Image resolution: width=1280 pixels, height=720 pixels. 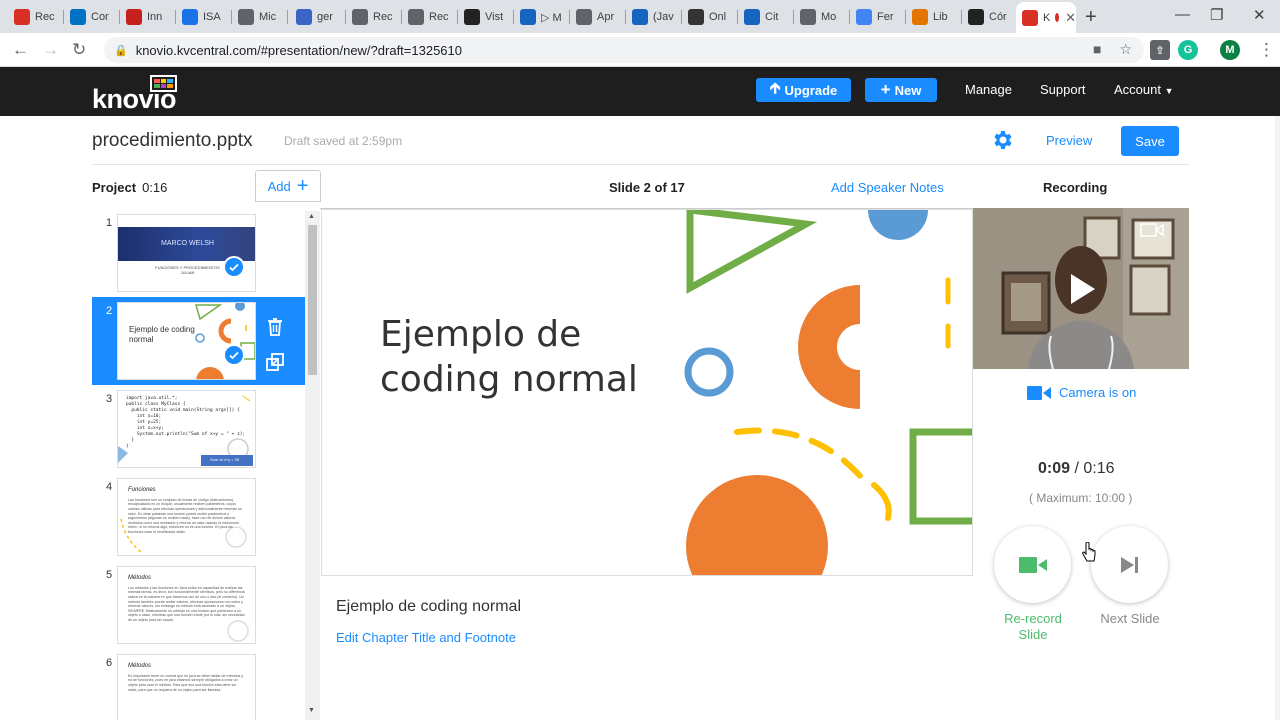 I want to click on trash-icon, so click(x=275, y=327).